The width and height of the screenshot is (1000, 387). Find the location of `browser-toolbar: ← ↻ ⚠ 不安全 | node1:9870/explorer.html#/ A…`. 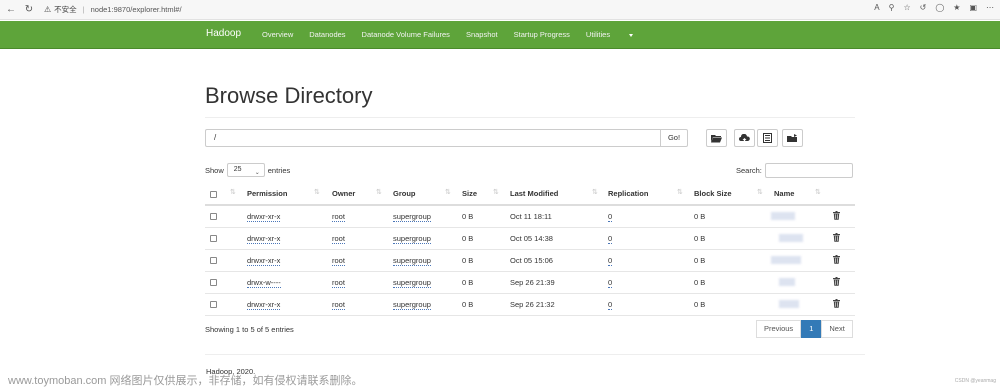

browser-toolbar: ← ↻ ⚠ 不安全 | node1:9870/explorer.html#/ A… is located at coordinates (500, 10).